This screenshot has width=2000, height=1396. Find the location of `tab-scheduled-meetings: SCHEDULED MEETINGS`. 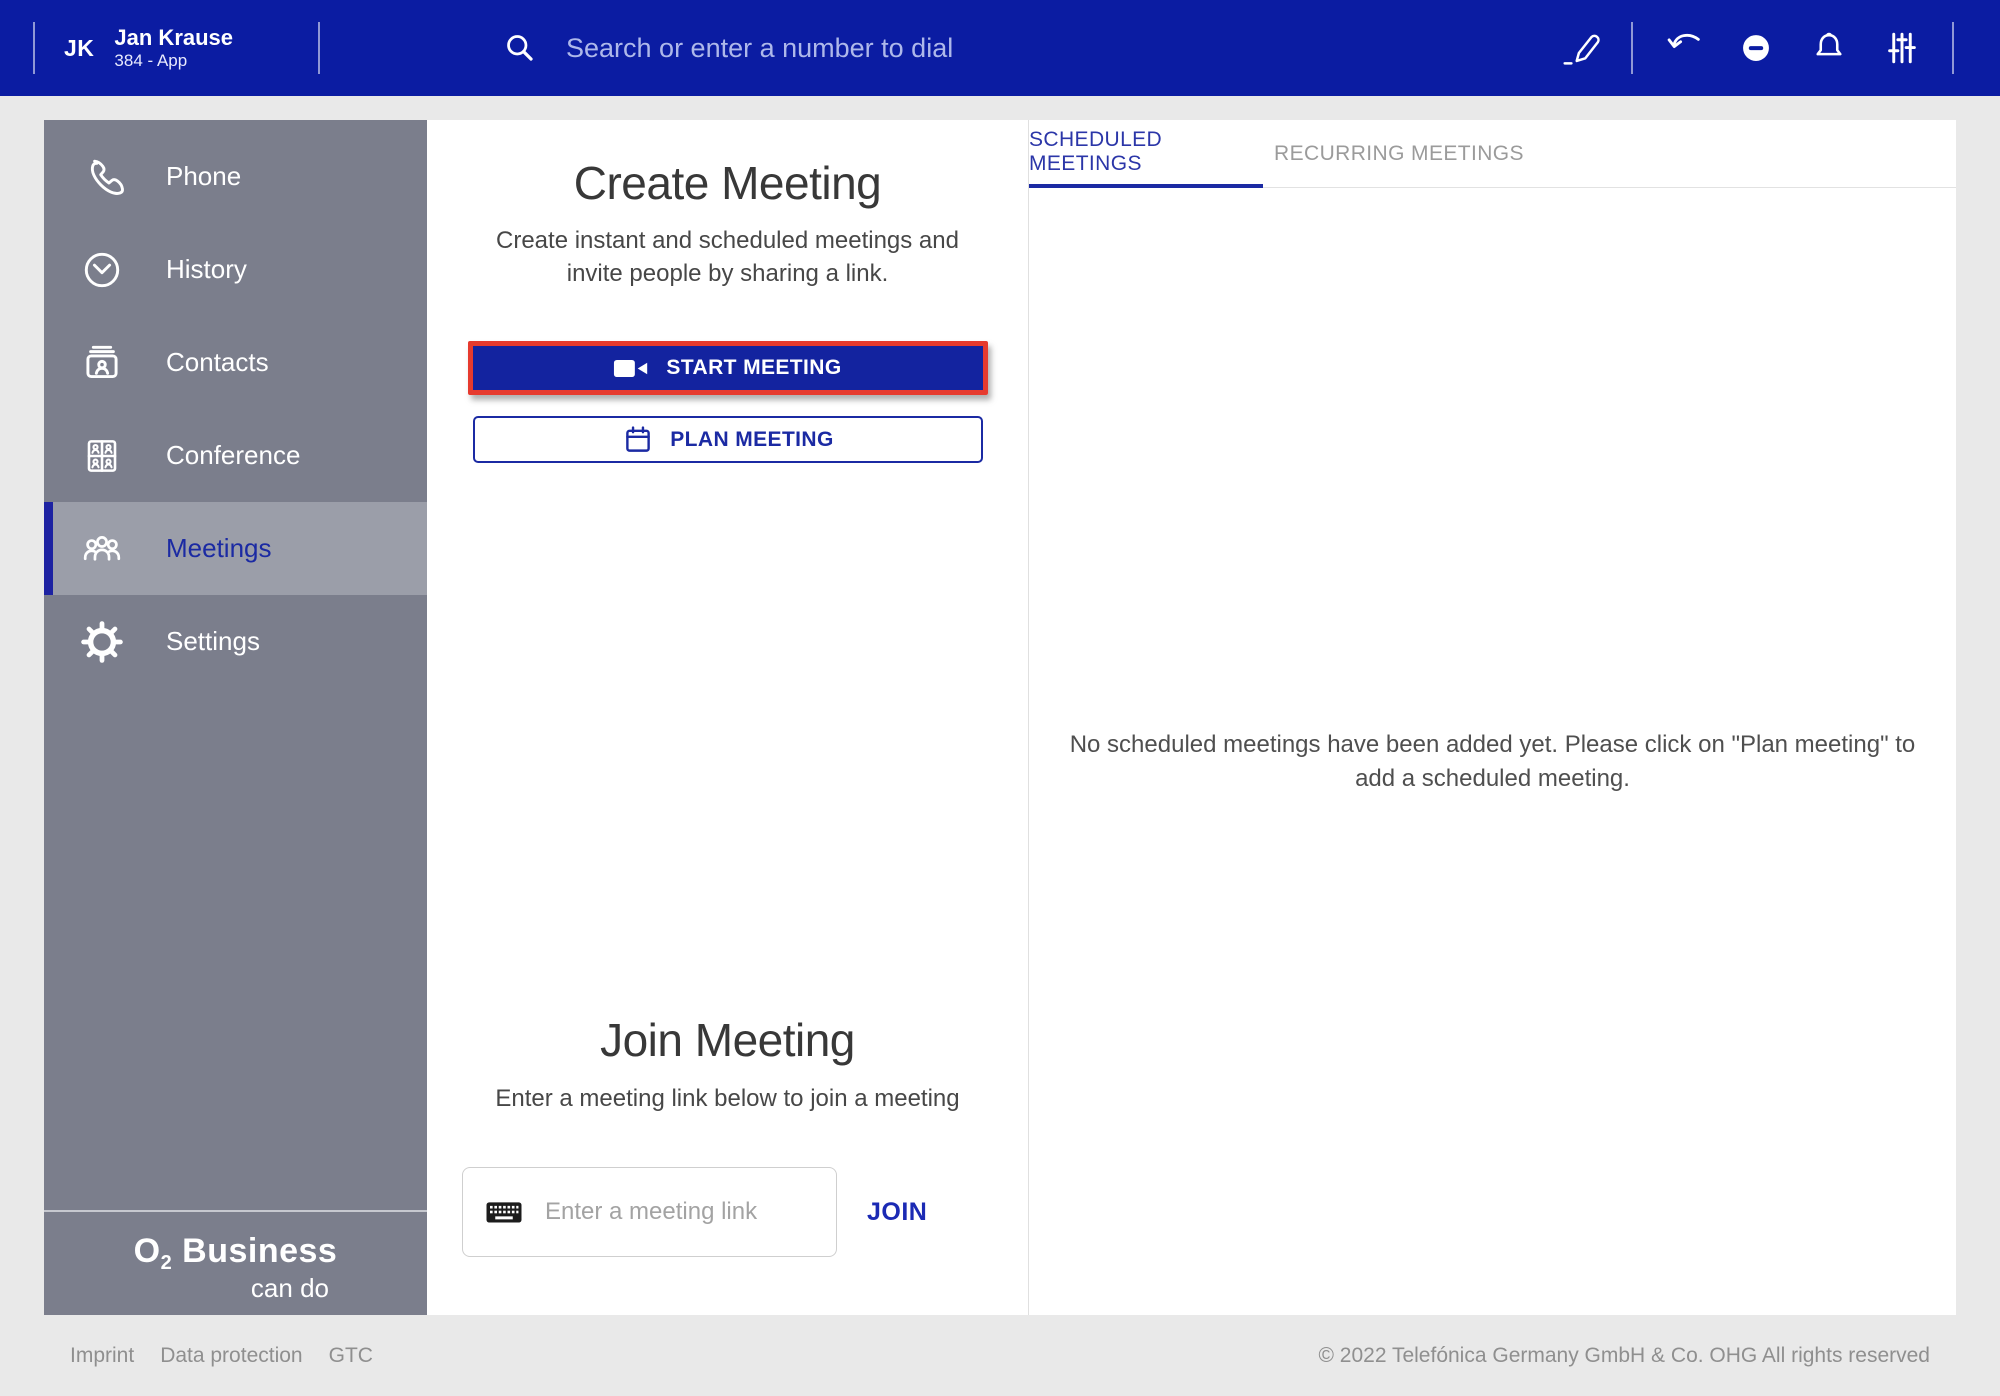

tab-scheduled-meetings: SCHEDULED MEETINGS is located at coordinates (1146, 154).